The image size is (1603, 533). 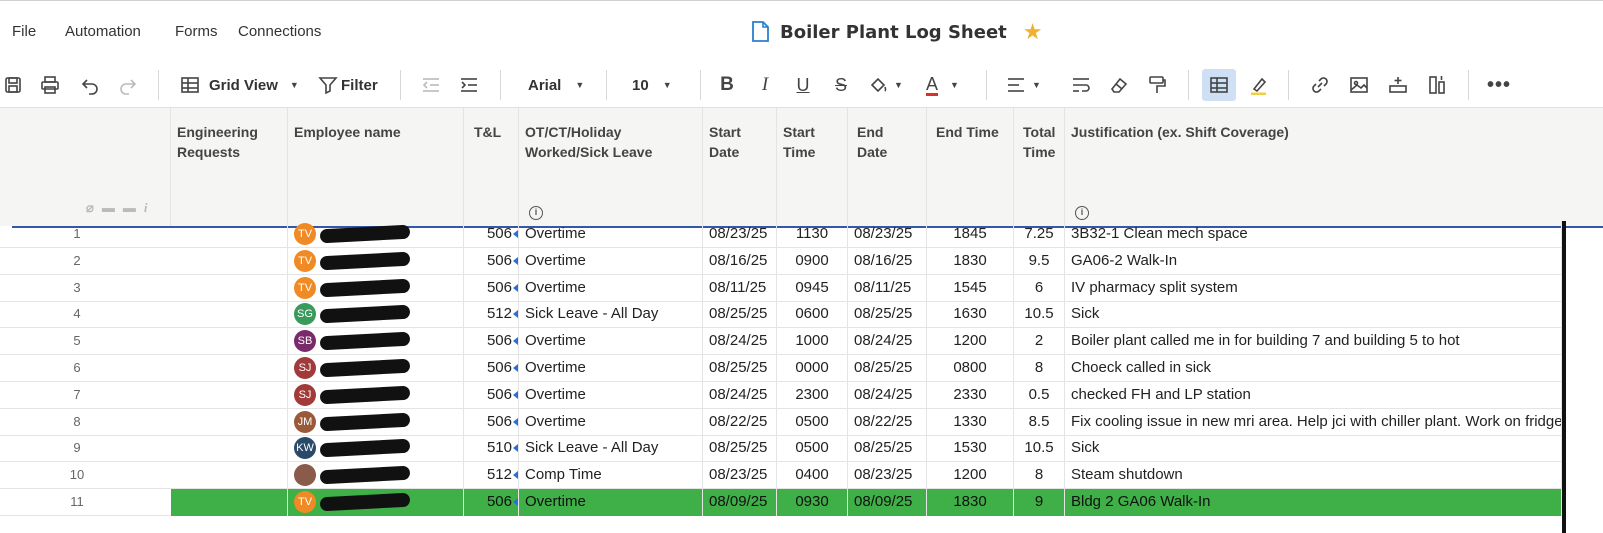 I want to click on cell-employee-name: JM, so click(x=376, y=422).